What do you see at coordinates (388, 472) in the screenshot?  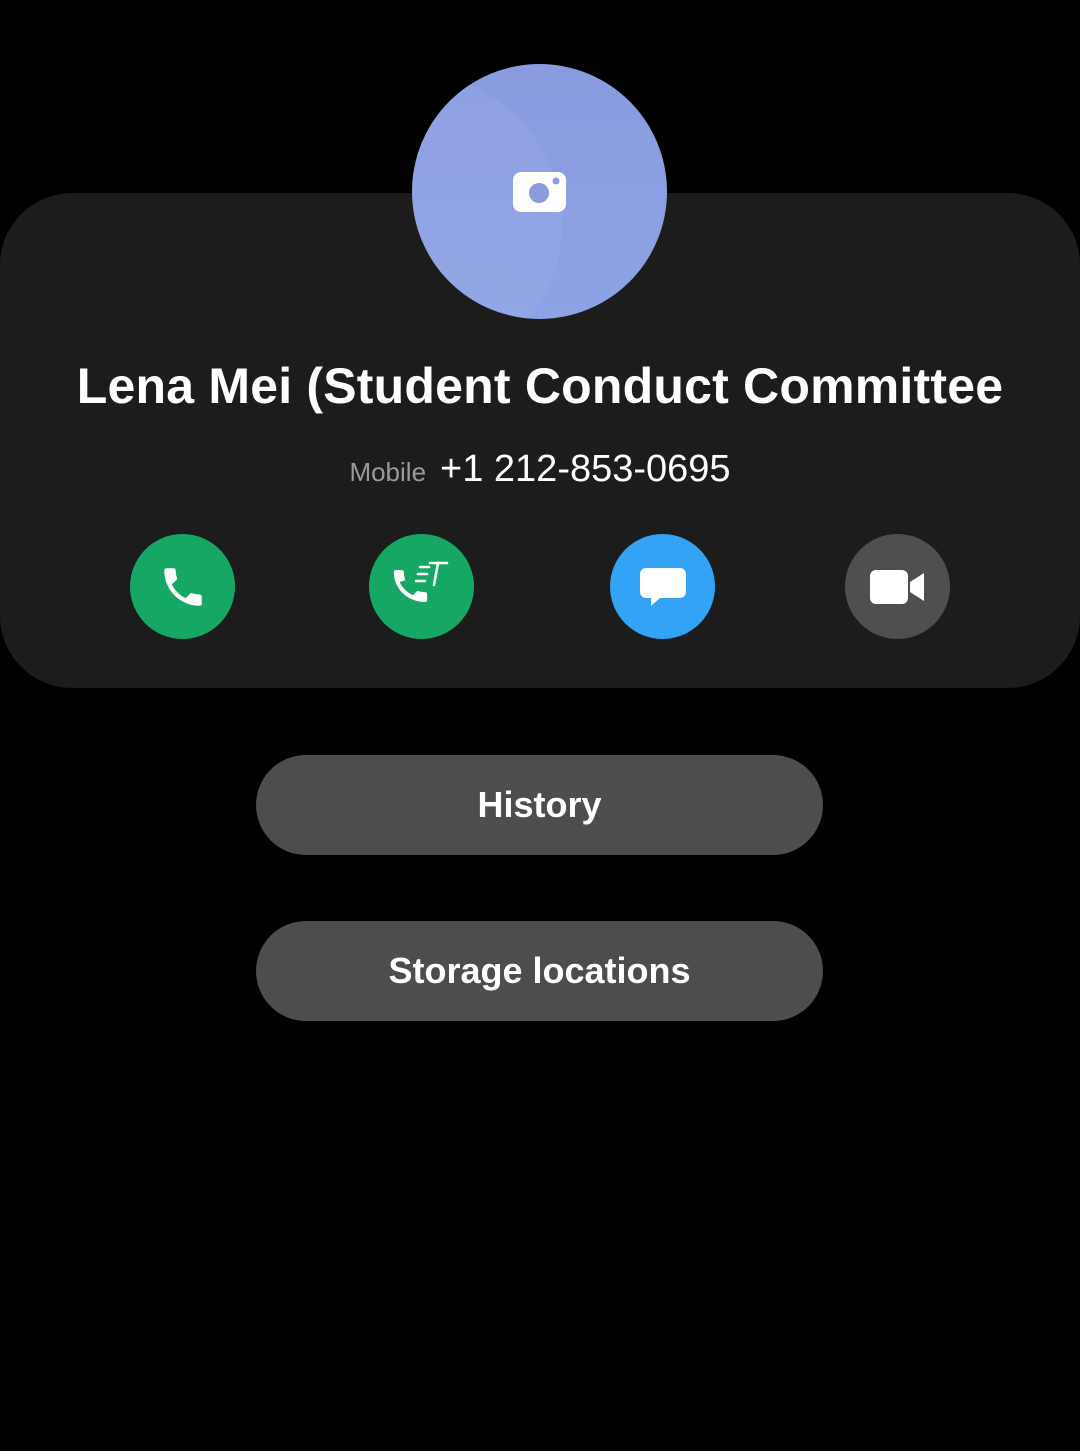 I see `phone-type-label: Mobile` at bounding box center [388, 472].